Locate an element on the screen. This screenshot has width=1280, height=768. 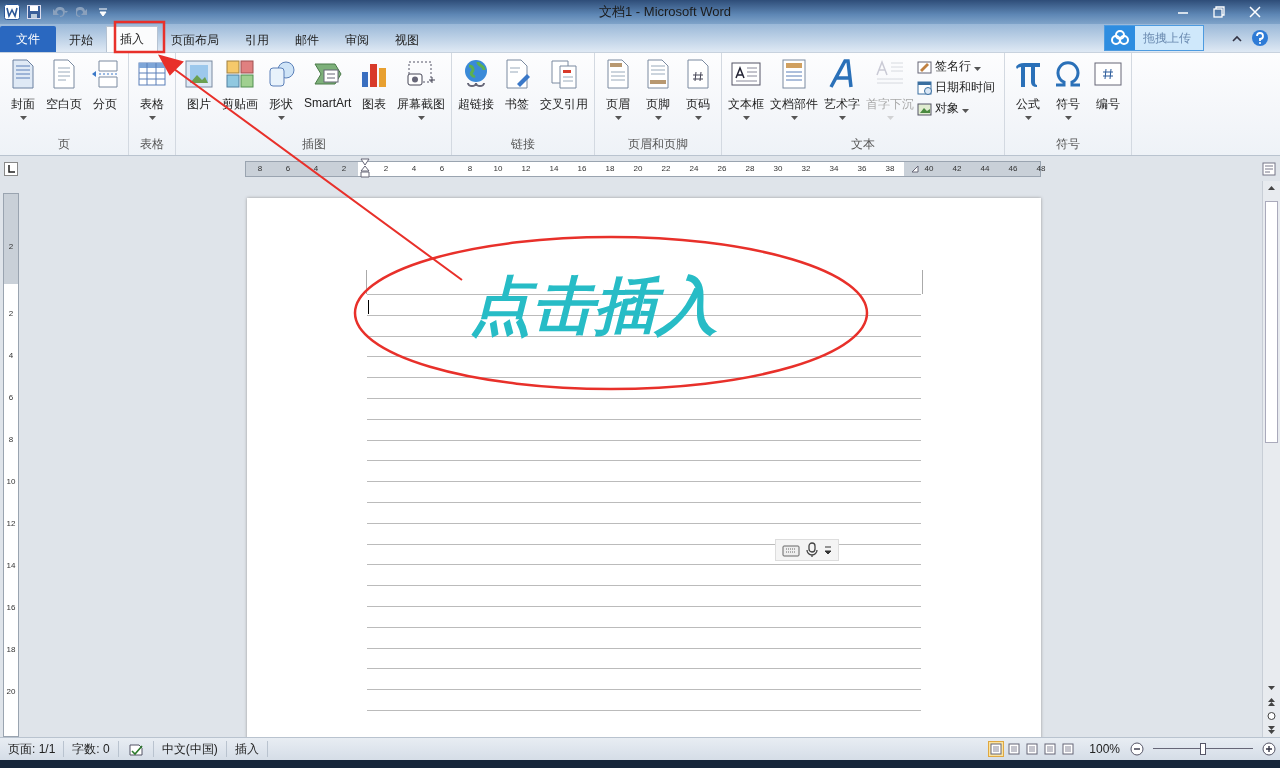
reading-view-icon is located at coordinates (1014, 749).